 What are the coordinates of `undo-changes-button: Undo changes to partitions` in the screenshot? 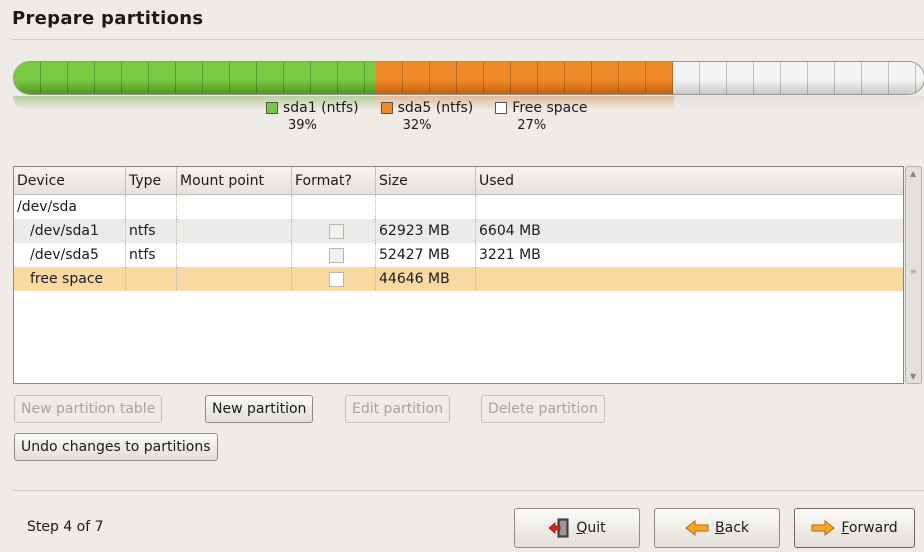 It's located at (116, 447).